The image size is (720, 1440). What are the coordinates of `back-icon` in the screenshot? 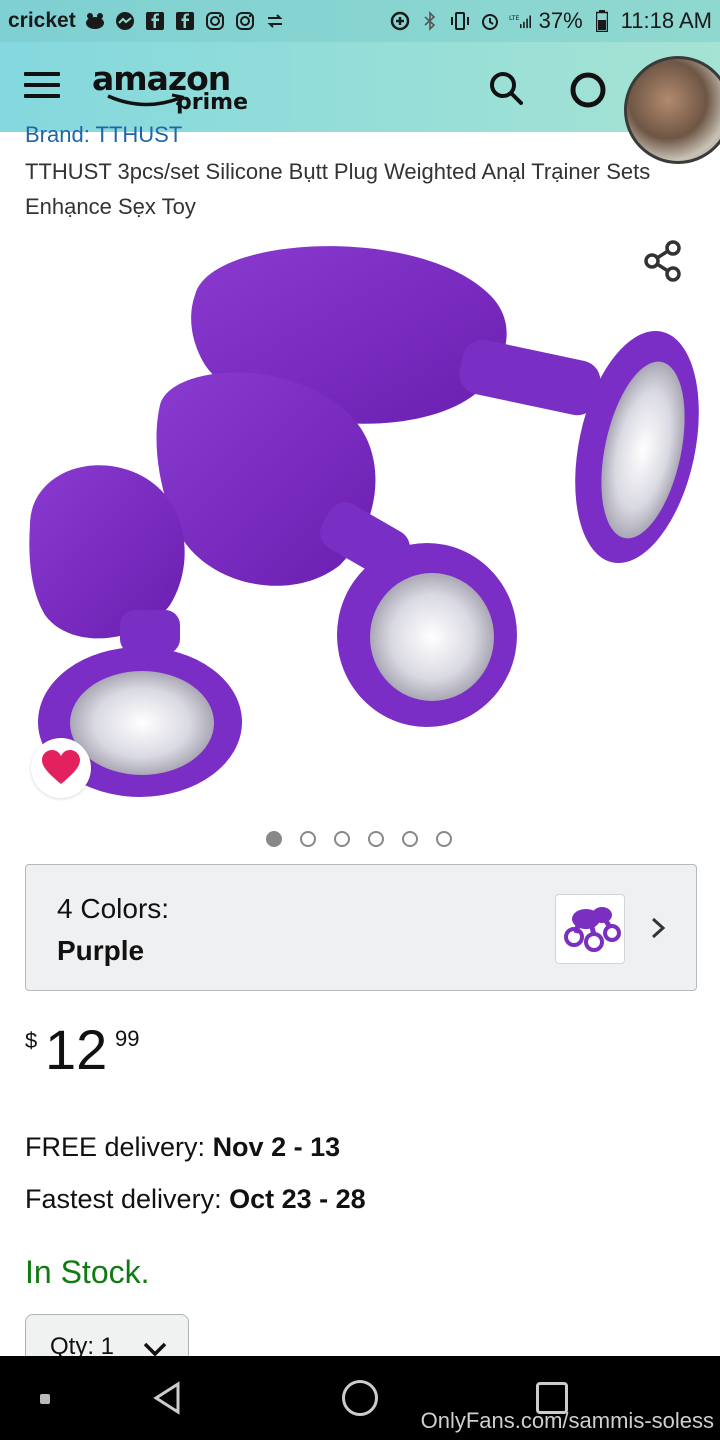 It's located at (168, 1398).